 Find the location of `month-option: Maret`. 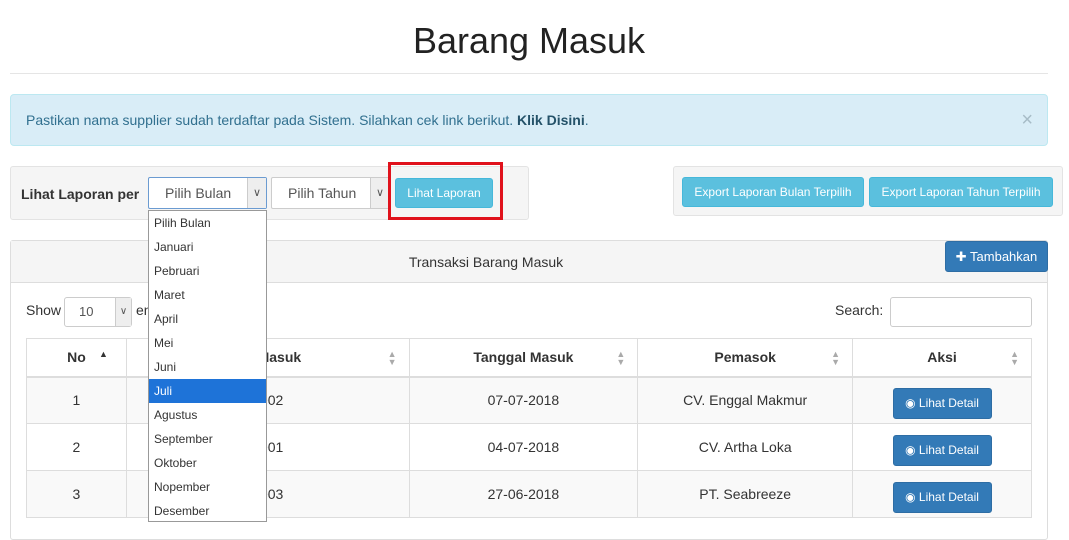

month-option: Maret is located at coordinates (207, 295).